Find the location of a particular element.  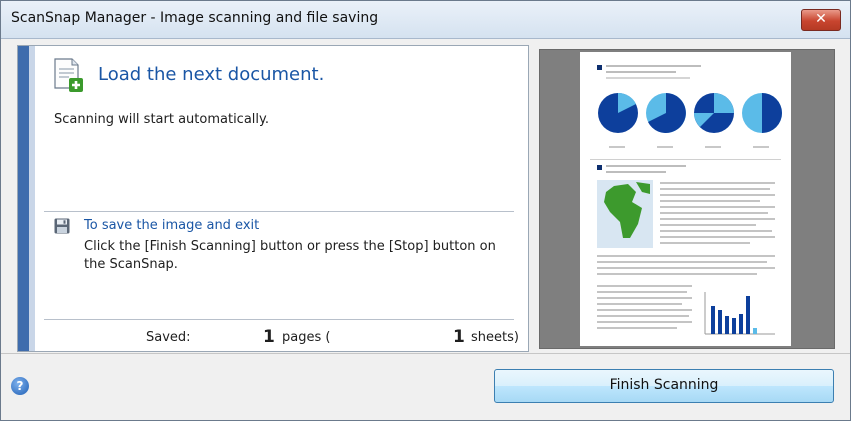

sheets-label: sheets) is located at coordinates (495, 337).